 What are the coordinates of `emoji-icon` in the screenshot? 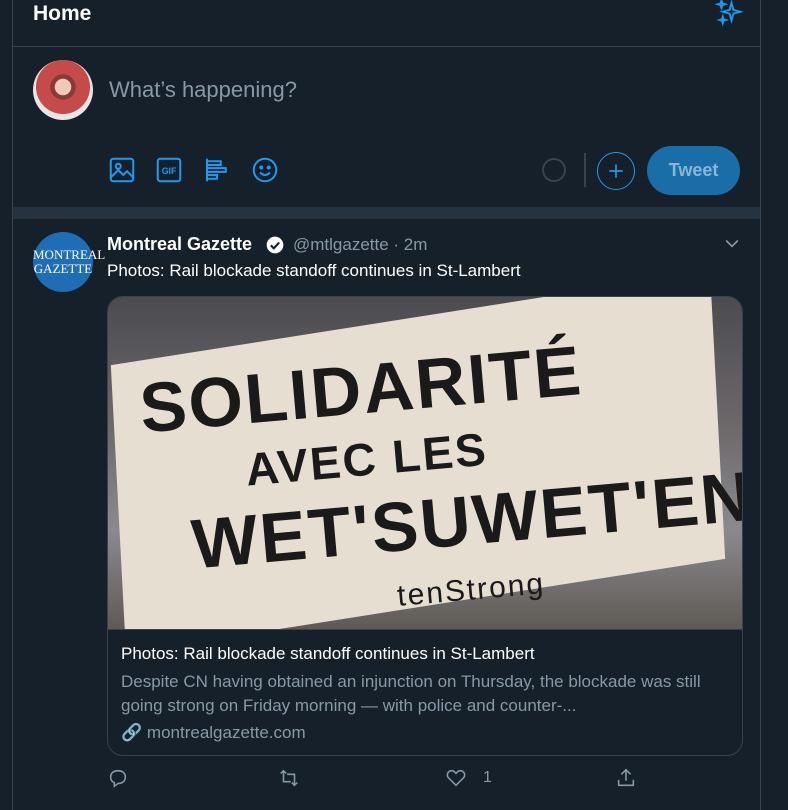 It's located at (265, 170).